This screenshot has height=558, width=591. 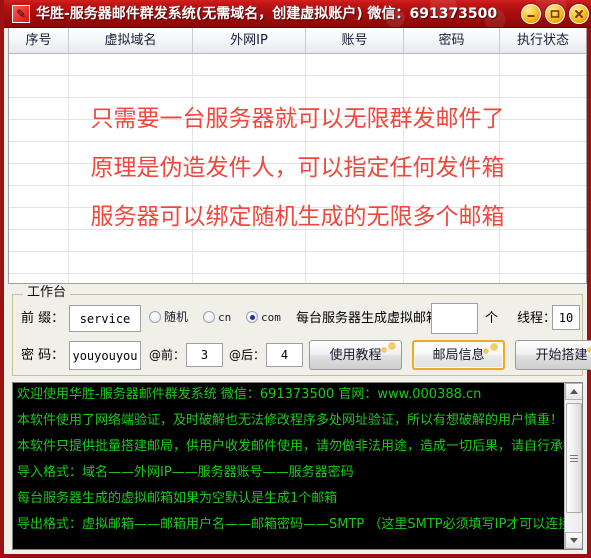 I want to click on password-input: youyouyou, so click(x=105, y=355).